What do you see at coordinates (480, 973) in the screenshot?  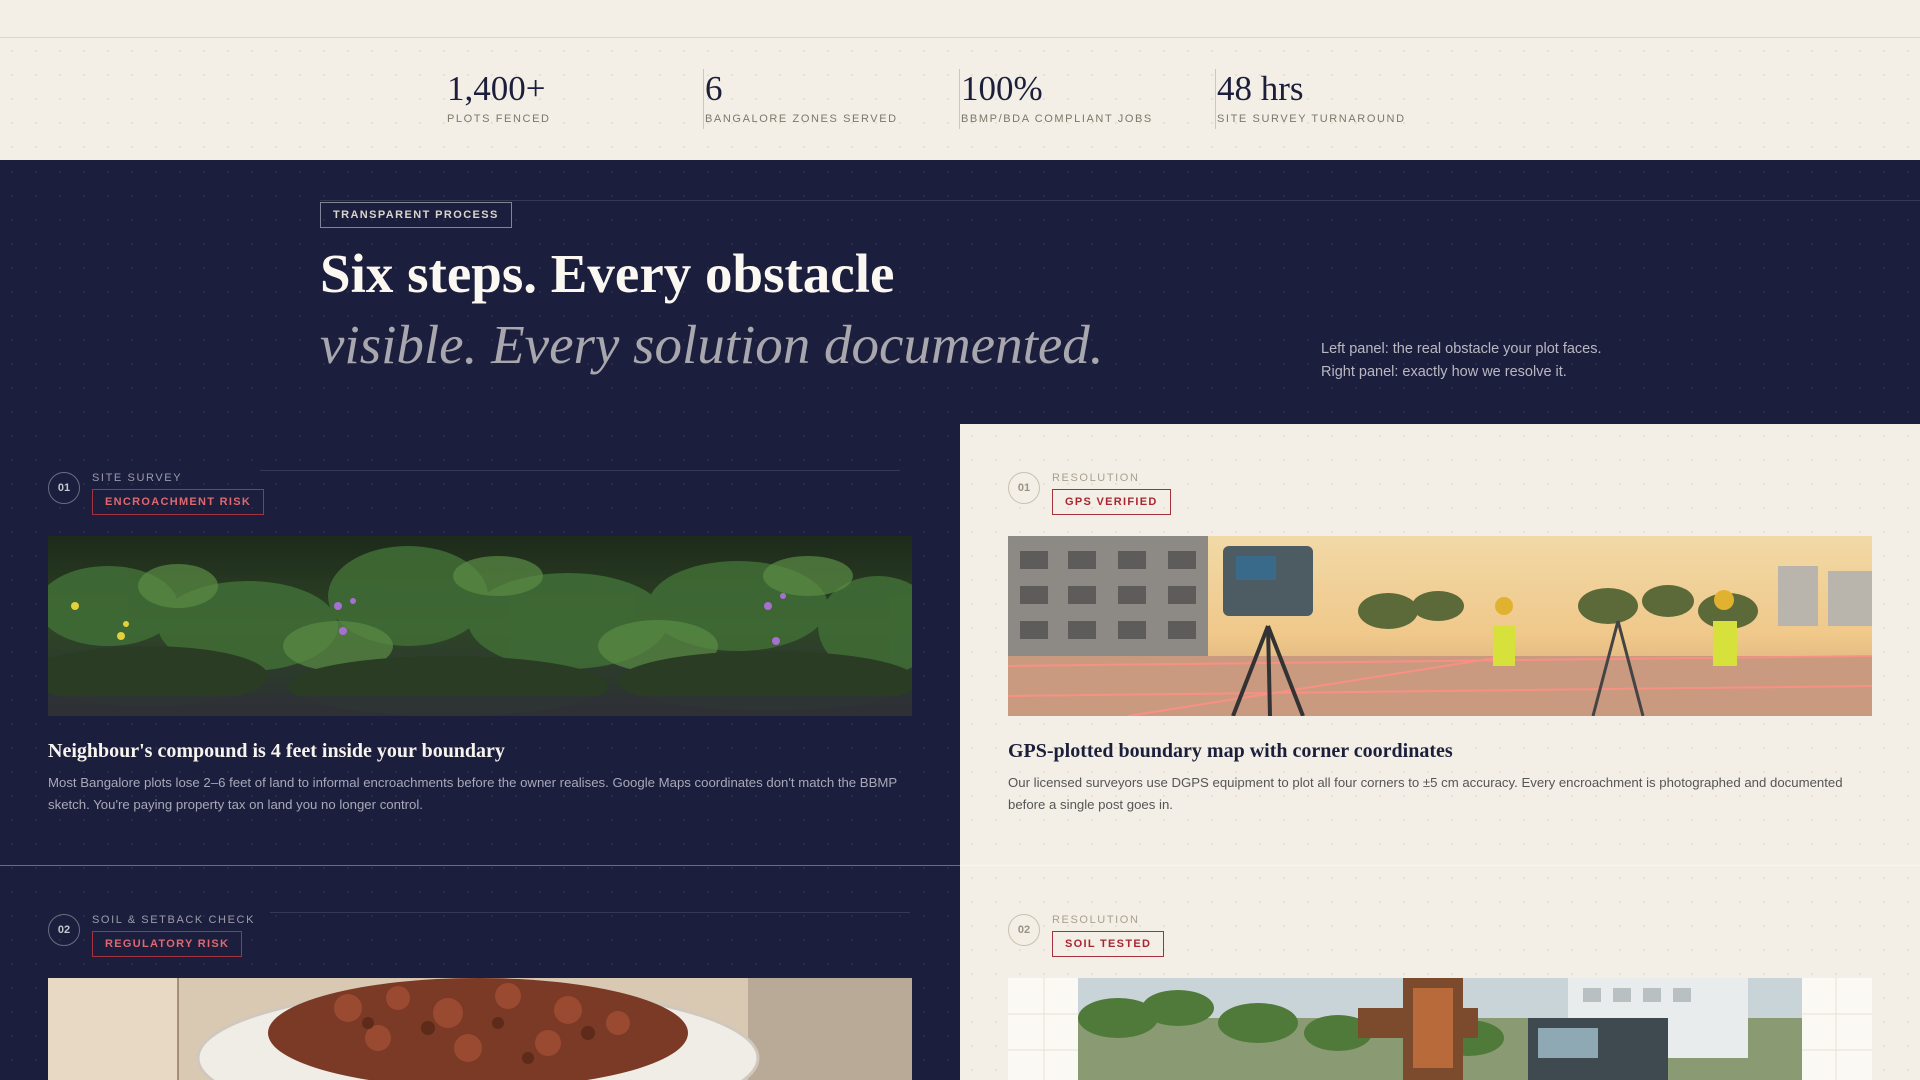 I see `step-2-problem-panel: 02 SOIL & SETBACK CHECK REGULATORY RISK` at bounding box center [480, 973].